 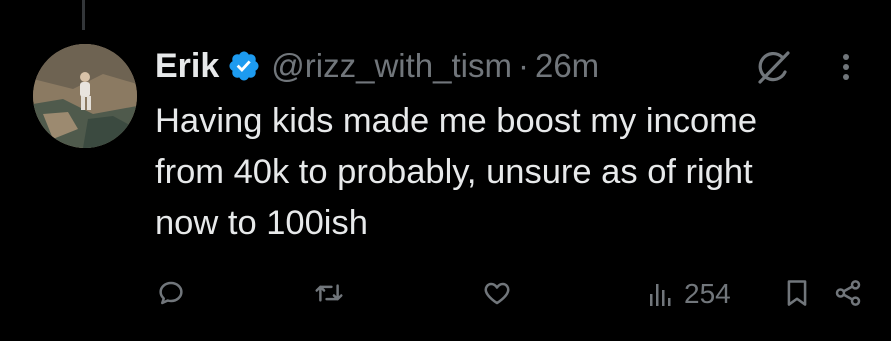 I want to click on reply-button, so click(x=171, y=293).